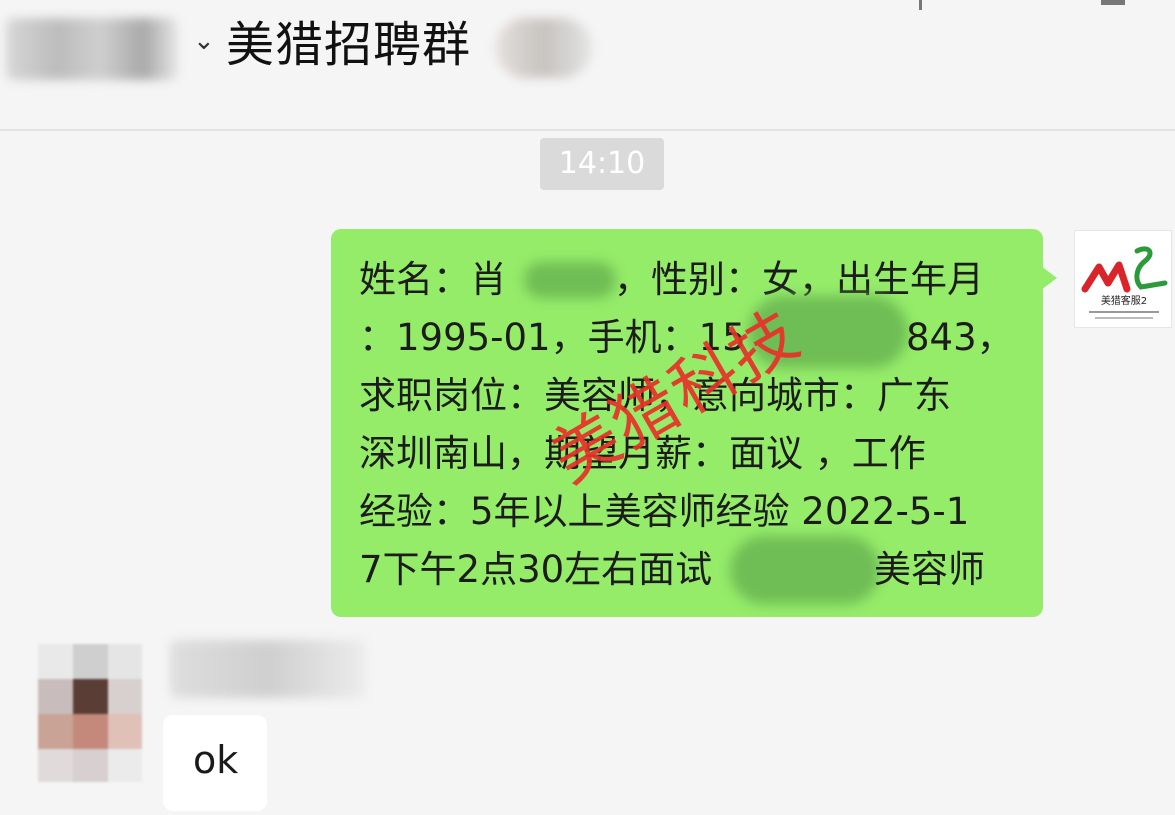 The height and width of the screenshot is (815, 1175). I want to click on message-line-6a: 7下午2点30左右面试, so click(536, 569).